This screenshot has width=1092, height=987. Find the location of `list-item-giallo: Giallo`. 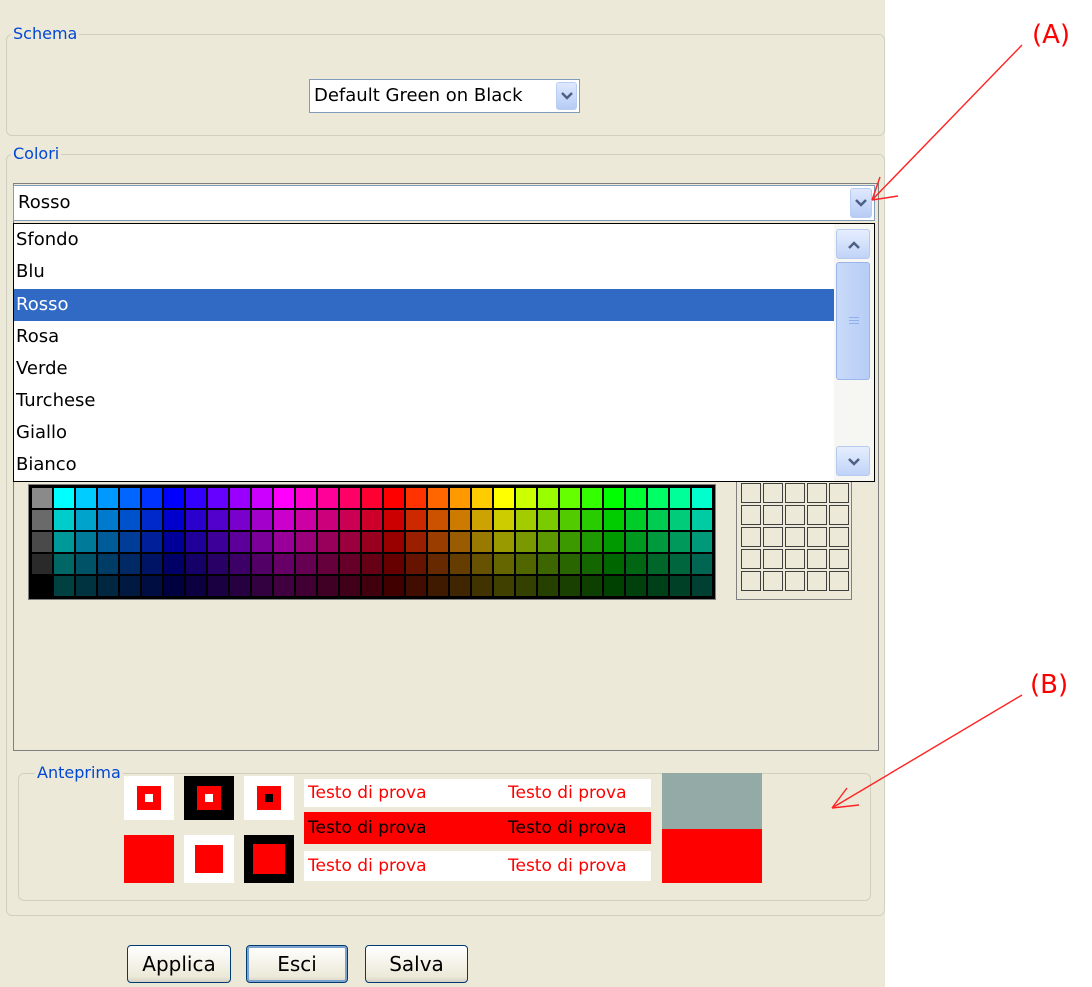

list-item-giallo: Giallo is located at coordinates (424, 433).